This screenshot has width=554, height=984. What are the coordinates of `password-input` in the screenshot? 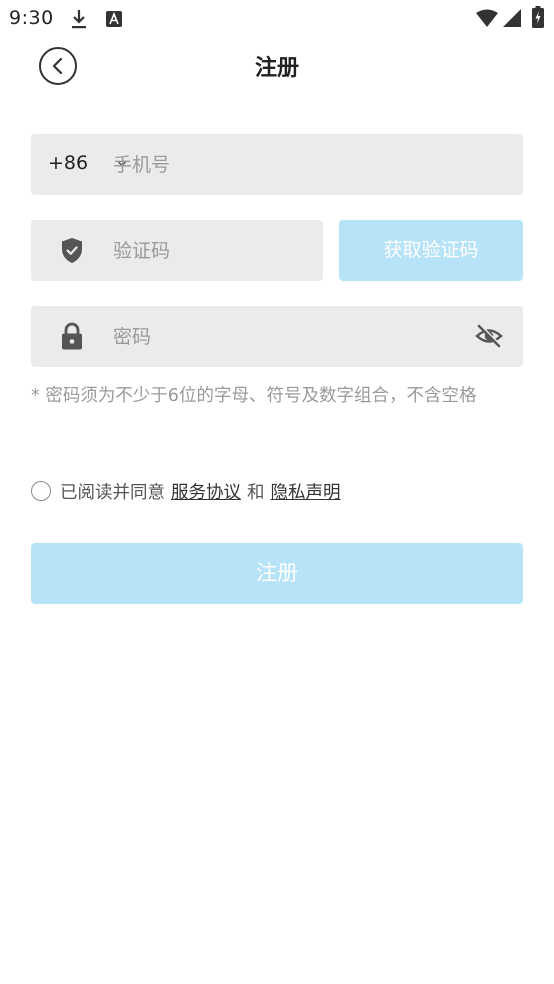 It's located at (288, 337).